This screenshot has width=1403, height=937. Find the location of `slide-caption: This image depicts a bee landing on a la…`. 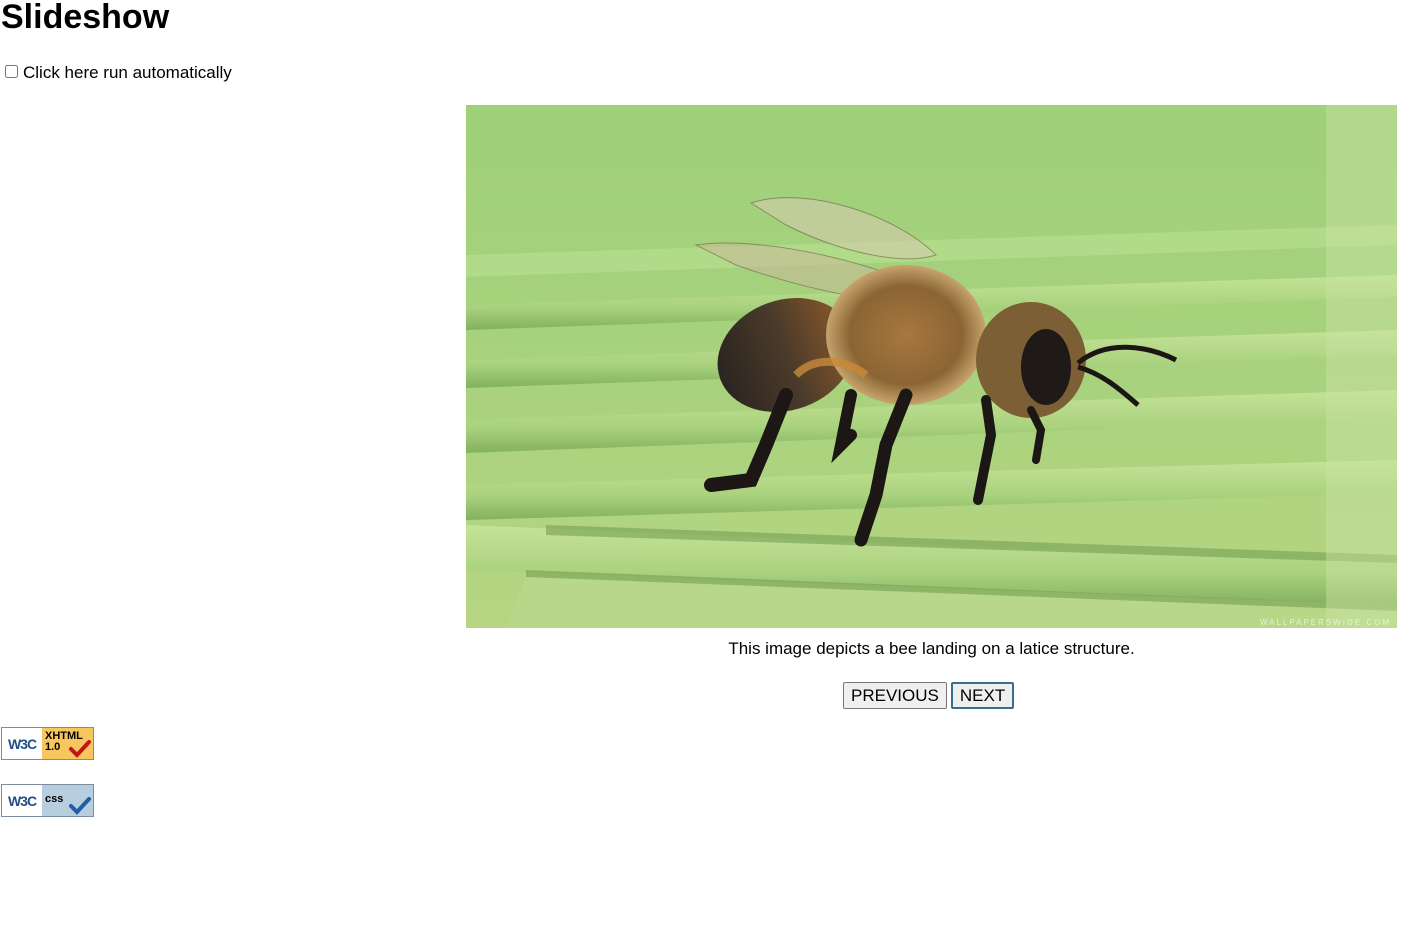

slide-caption: This image depicts a bee landing on a la… is located at coordinates (931, 648).